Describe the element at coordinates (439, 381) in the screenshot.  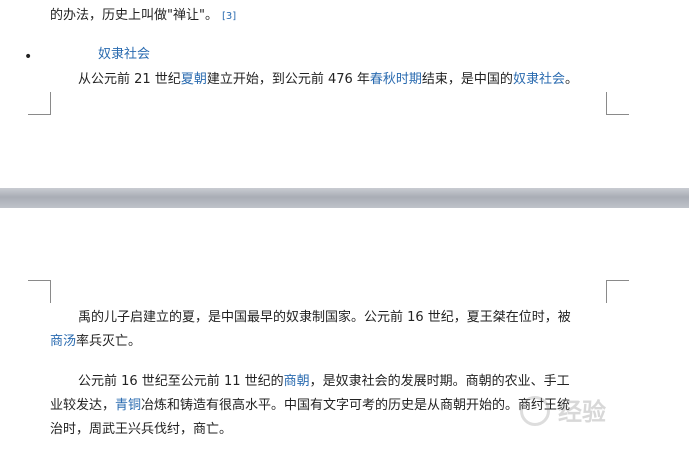
I see `paragraph-text: ，是奴隶社会的发展时期。商朝的农业、手工` at that location.